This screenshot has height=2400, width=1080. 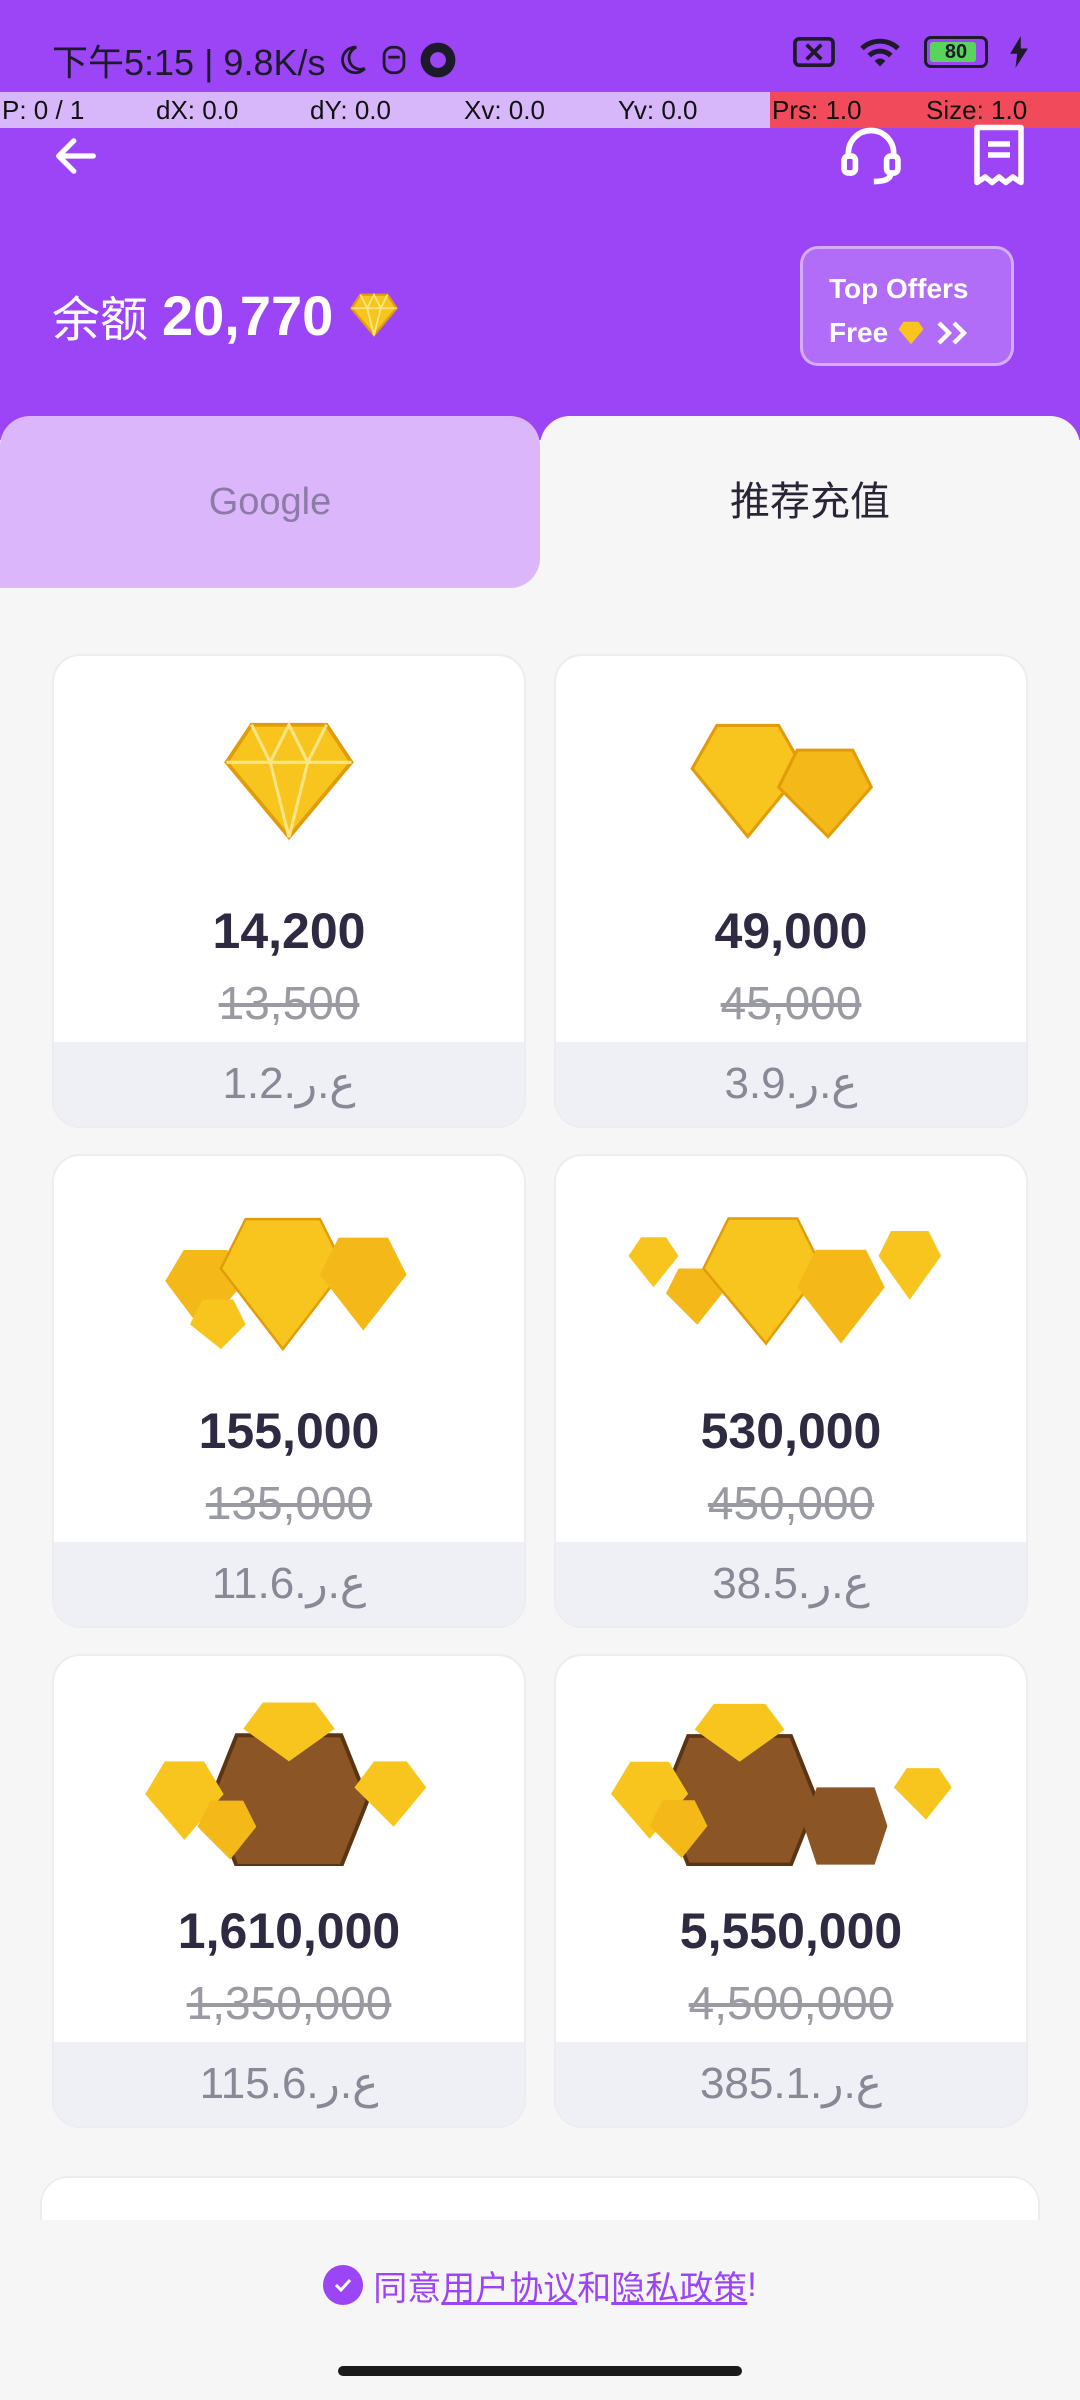 What do you see at coordinates (791, 1584) in the screenshot?
I see `package-price: 38.5.ع.ر` at bounding box center [791, 1584].